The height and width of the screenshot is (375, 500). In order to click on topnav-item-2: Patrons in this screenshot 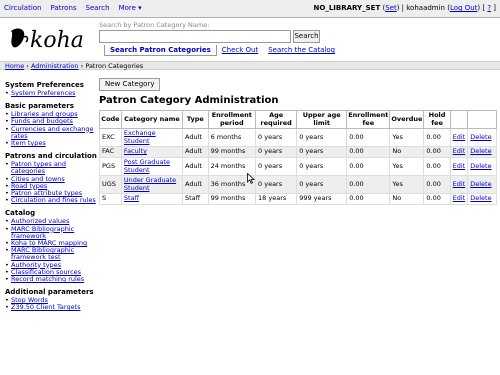, I will do `click(64, 8)`.